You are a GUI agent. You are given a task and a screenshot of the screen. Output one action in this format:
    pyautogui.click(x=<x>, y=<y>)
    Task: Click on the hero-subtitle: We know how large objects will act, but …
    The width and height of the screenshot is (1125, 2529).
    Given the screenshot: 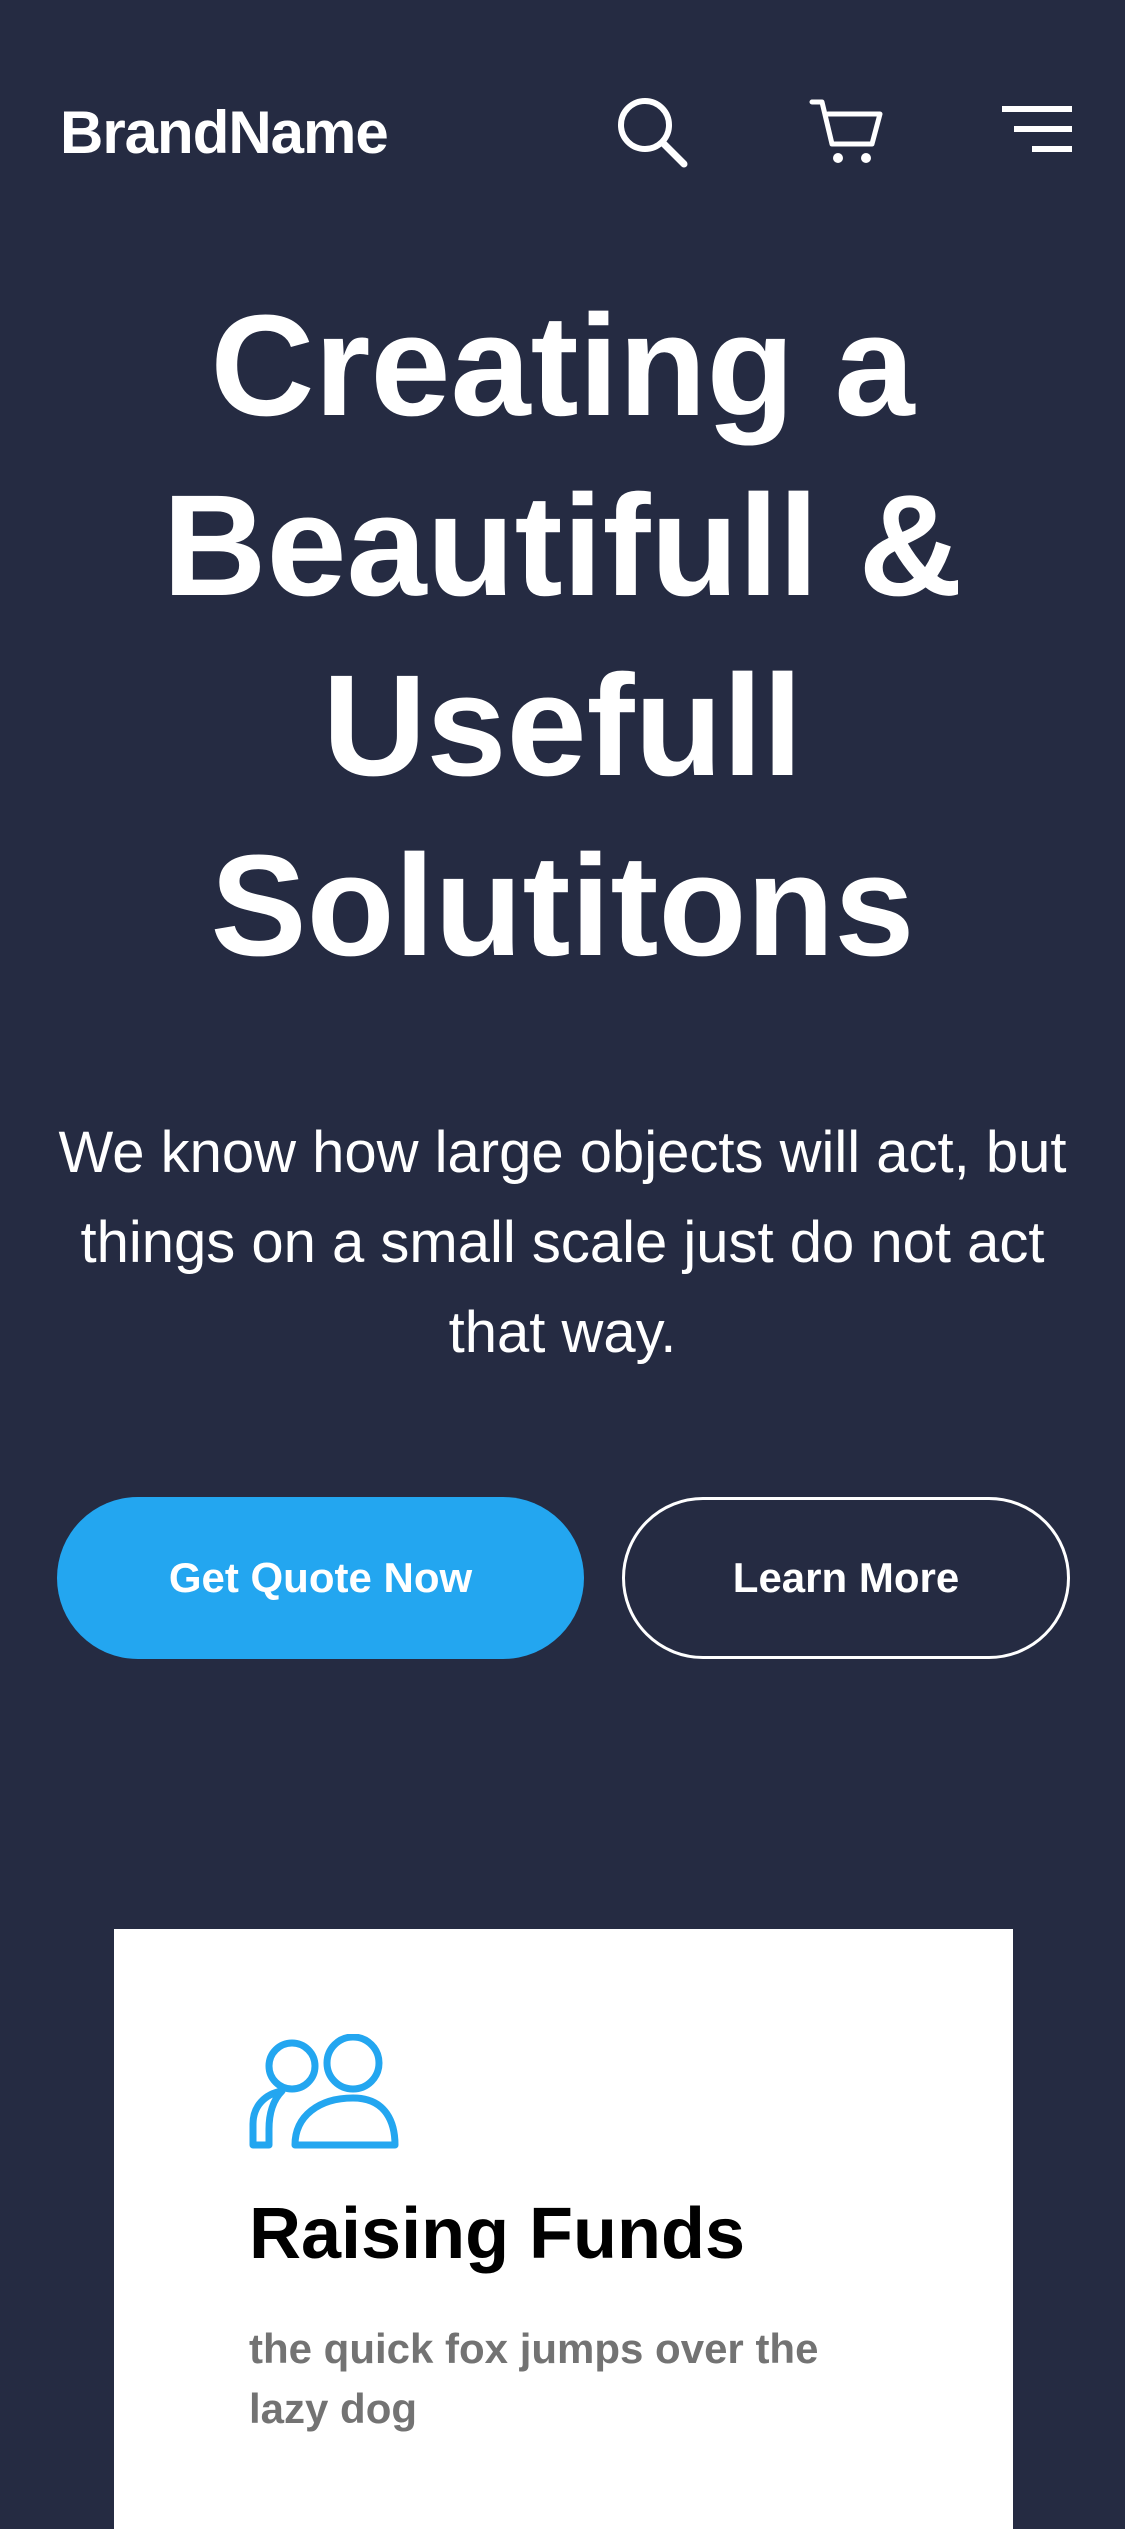 What is the action you would take?
    pyautogui.click(x=562, y=1242)
    